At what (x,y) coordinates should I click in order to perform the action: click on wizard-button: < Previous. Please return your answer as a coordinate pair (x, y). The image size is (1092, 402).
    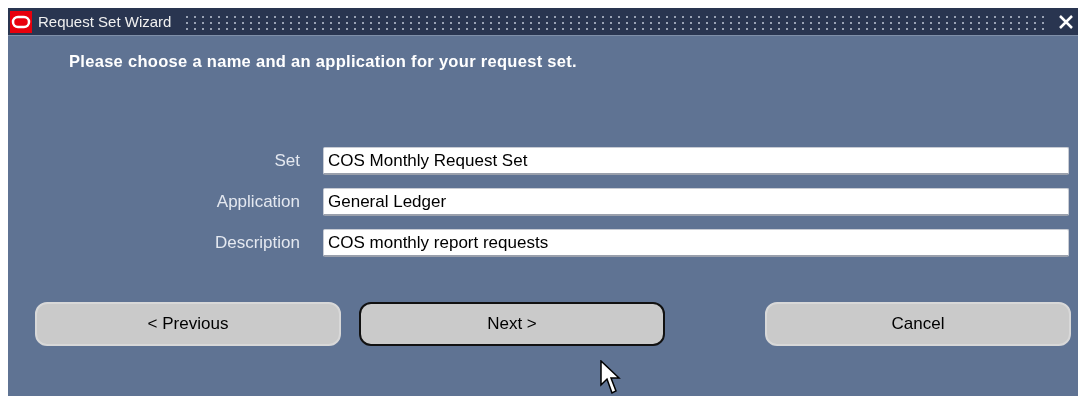
    Looking at the image, I should click on (188, 324).